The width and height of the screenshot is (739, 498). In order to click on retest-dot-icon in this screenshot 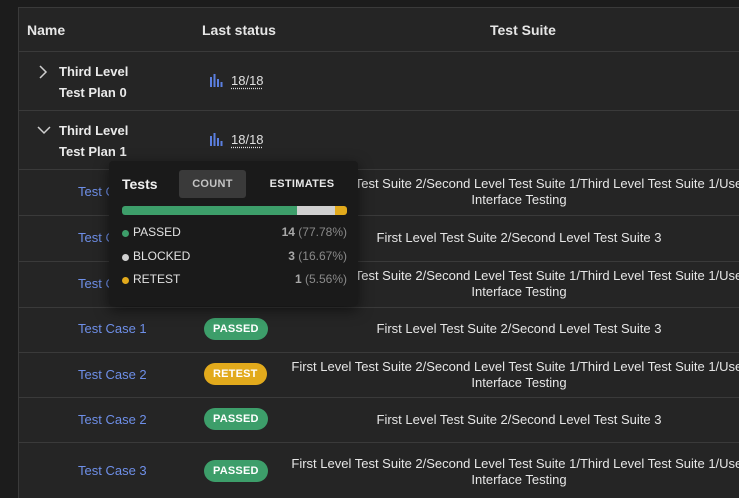, I will do `click(125, 280)`.